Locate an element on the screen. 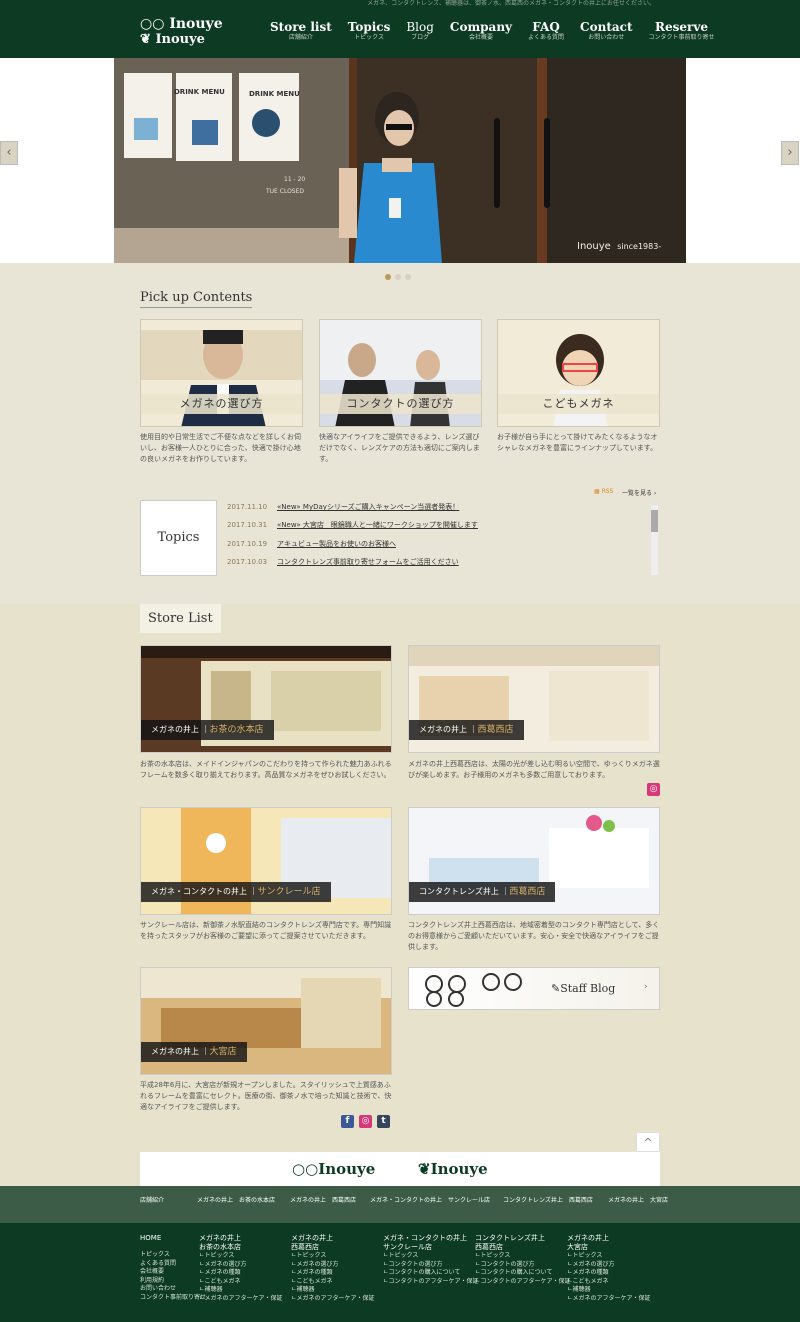 This screenshot has height=1322, width=800. nav-faq: FAQ よくある質問 is located at coordinates (546, 31).